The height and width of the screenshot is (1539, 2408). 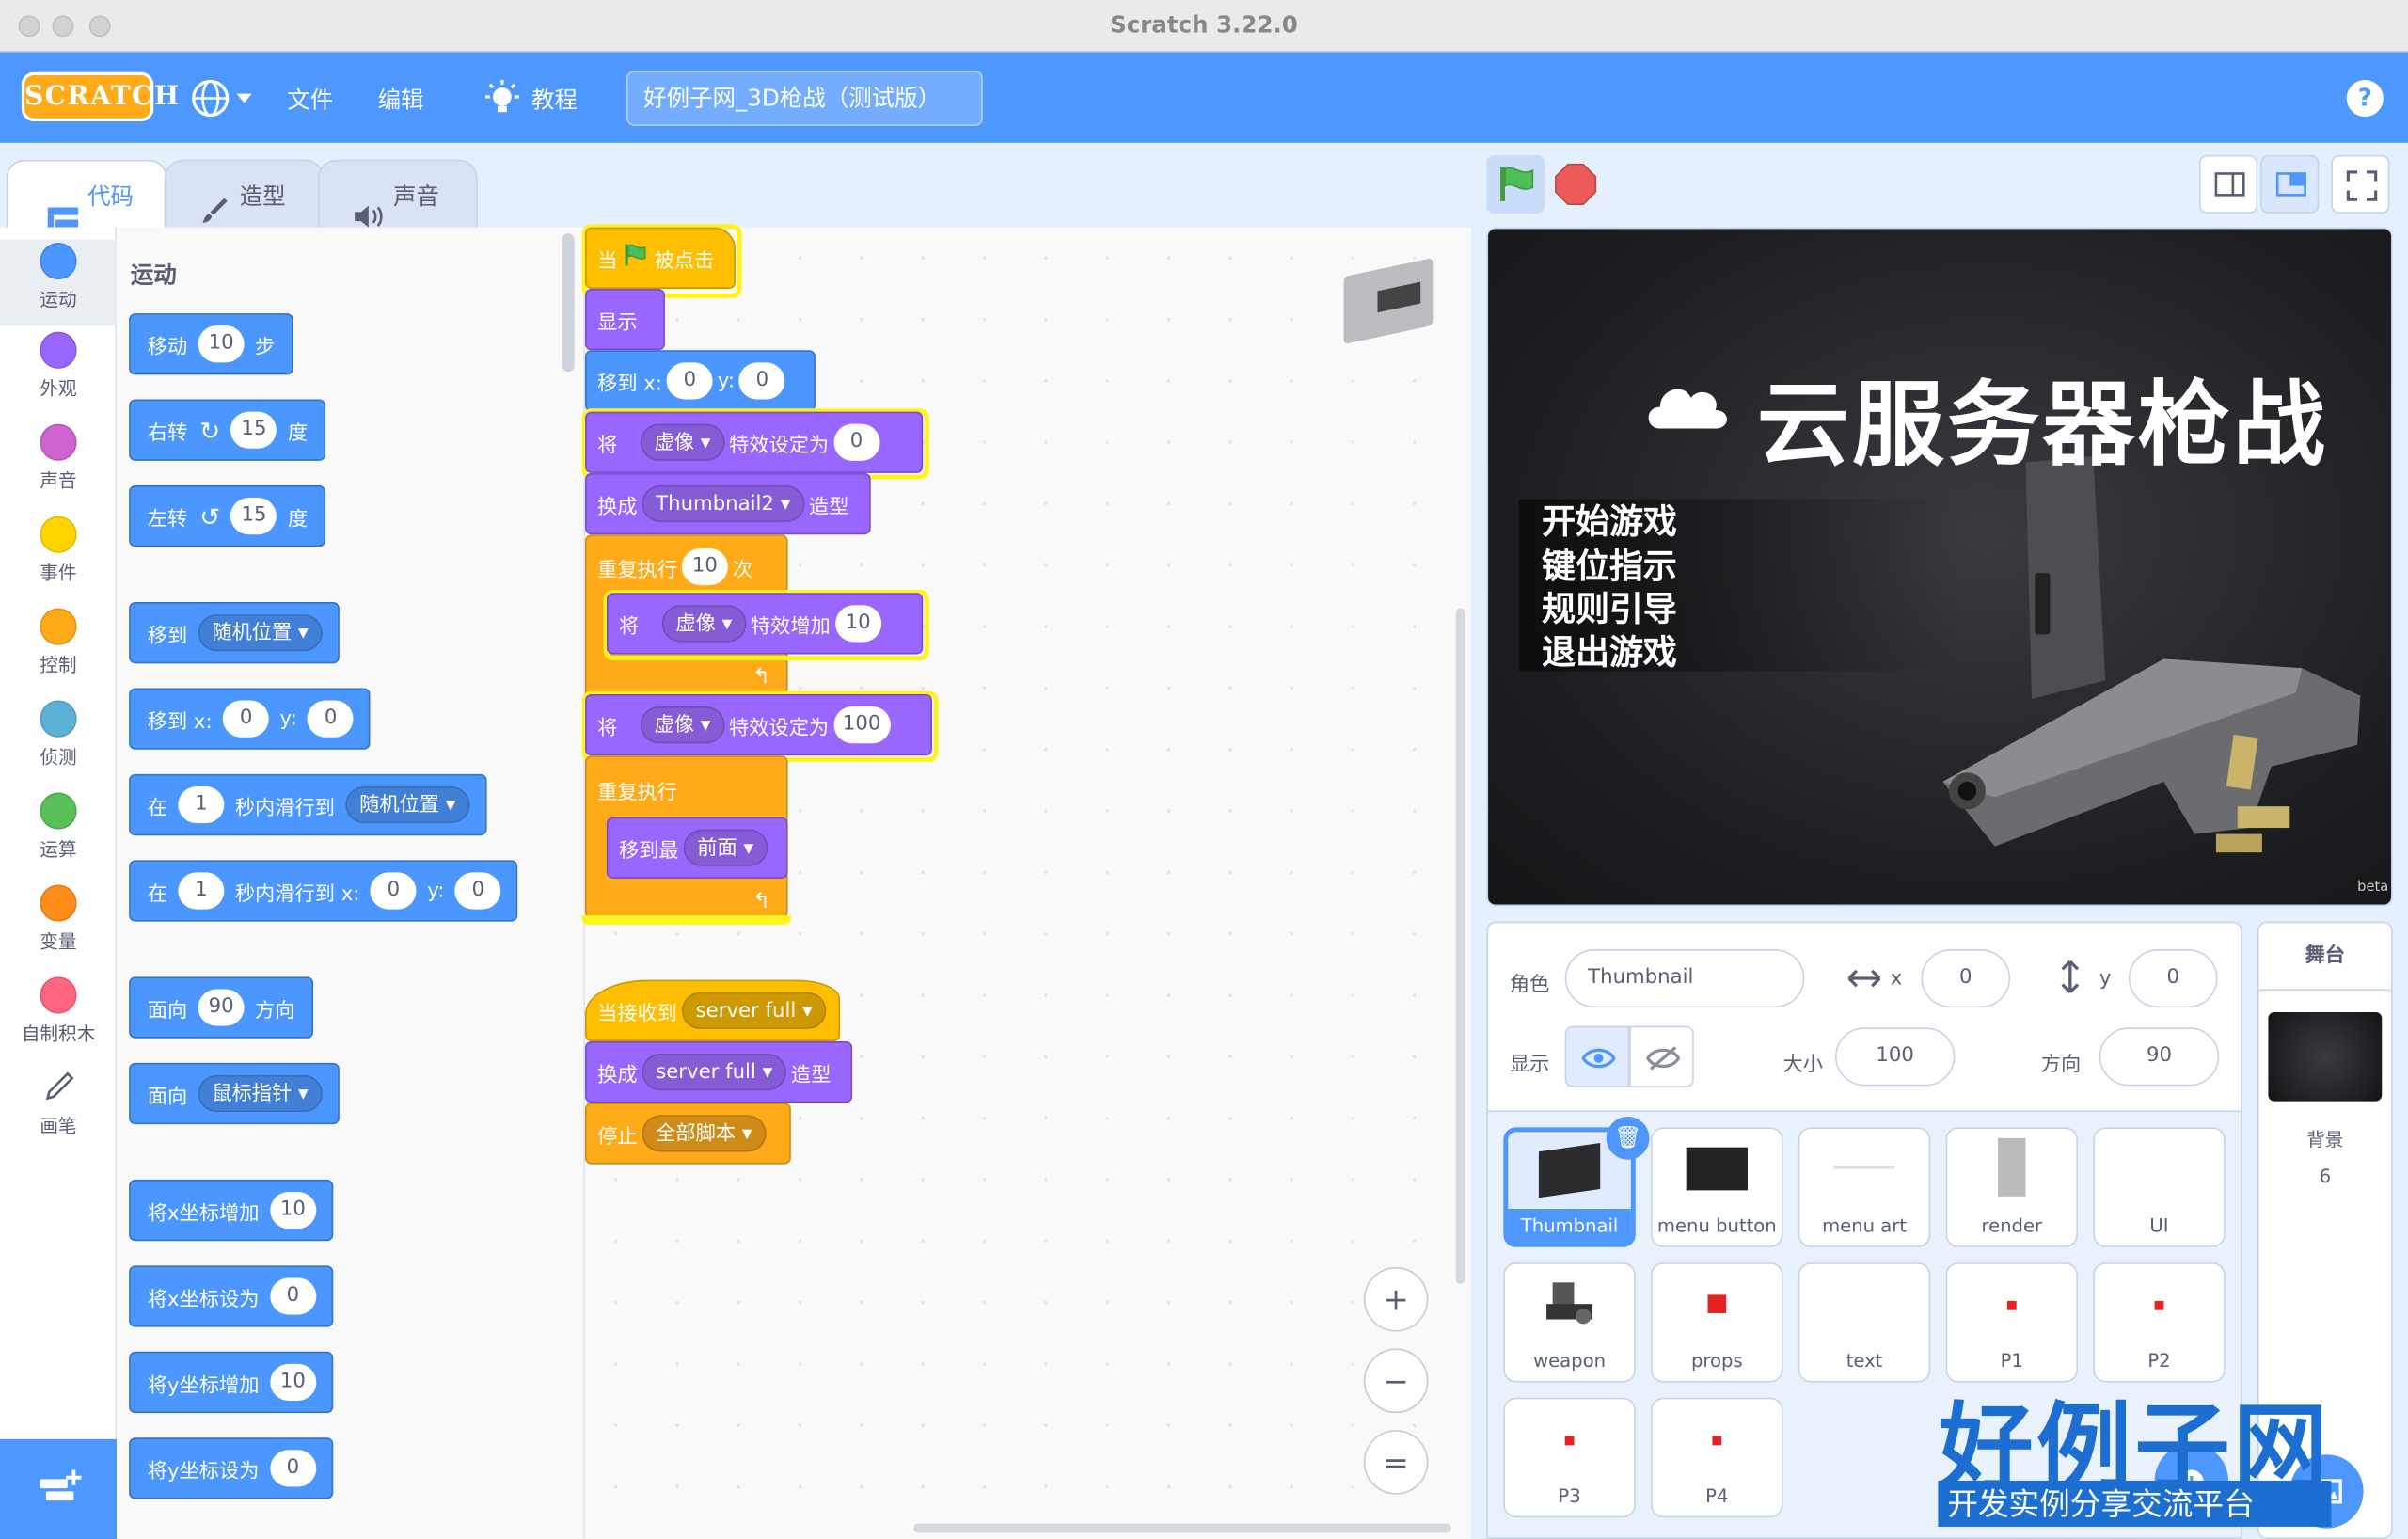 I want to click on category-variables: 变量, so click(x=59, y=918).